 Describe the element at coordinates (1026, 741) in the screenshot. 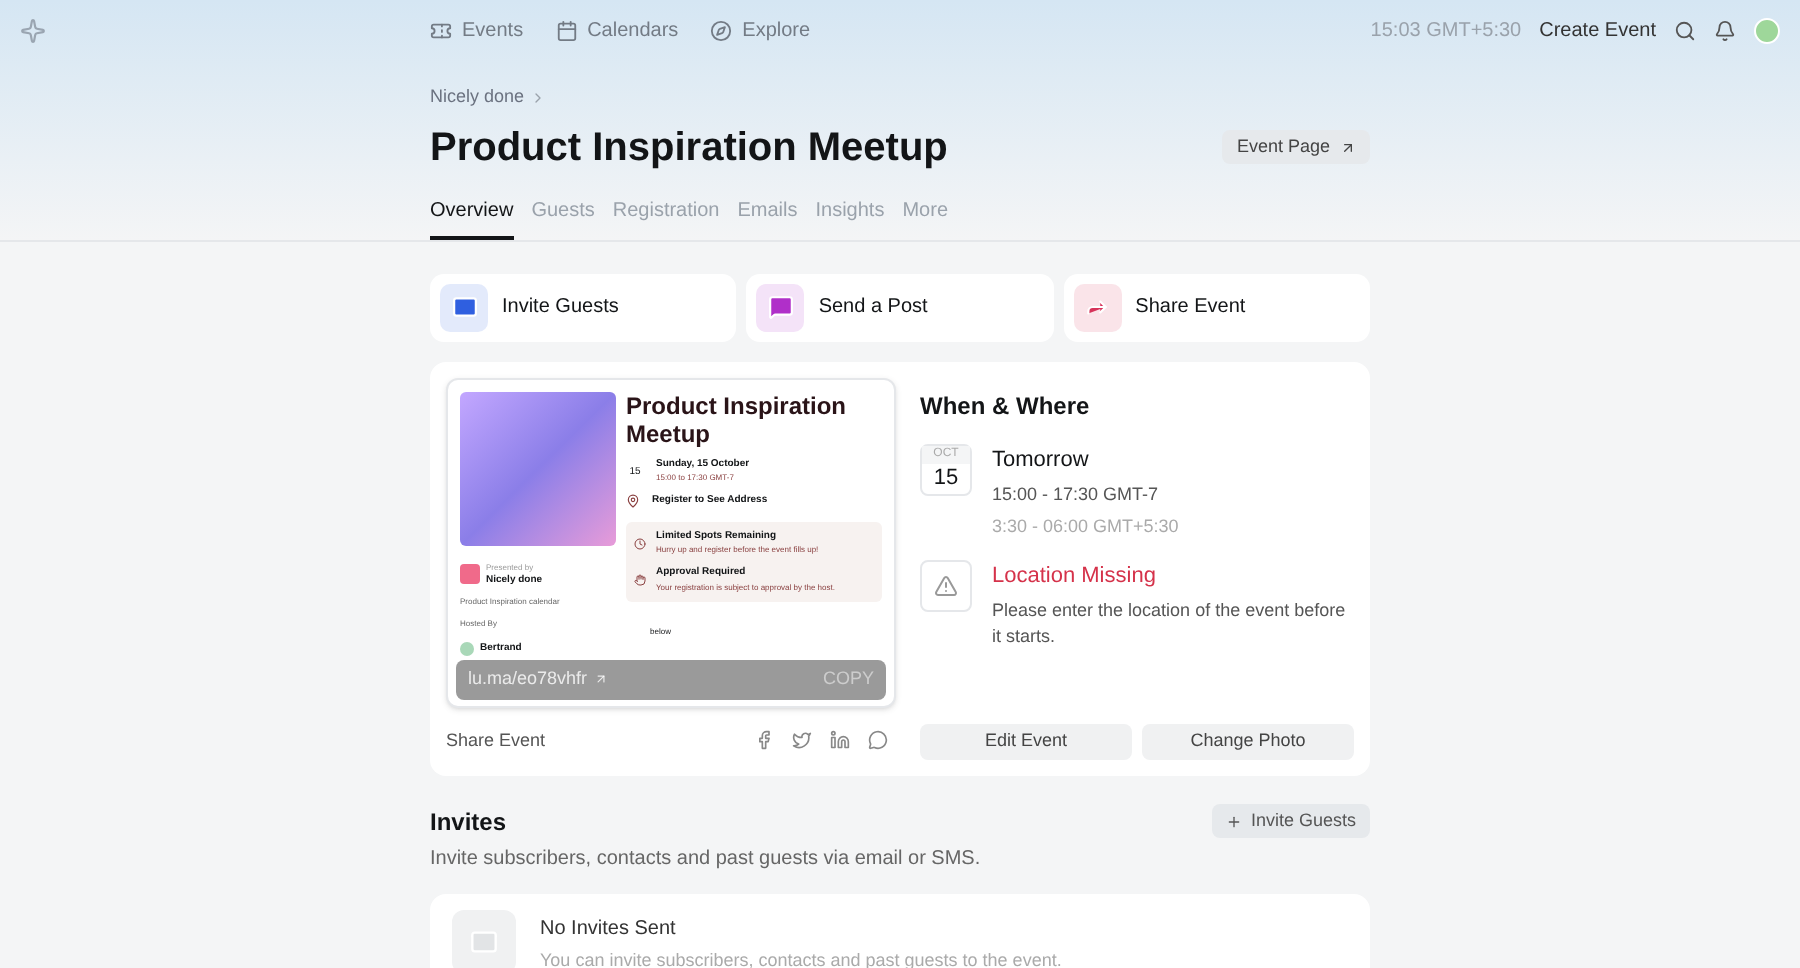

I see `card-button: Edit Event` at that location.